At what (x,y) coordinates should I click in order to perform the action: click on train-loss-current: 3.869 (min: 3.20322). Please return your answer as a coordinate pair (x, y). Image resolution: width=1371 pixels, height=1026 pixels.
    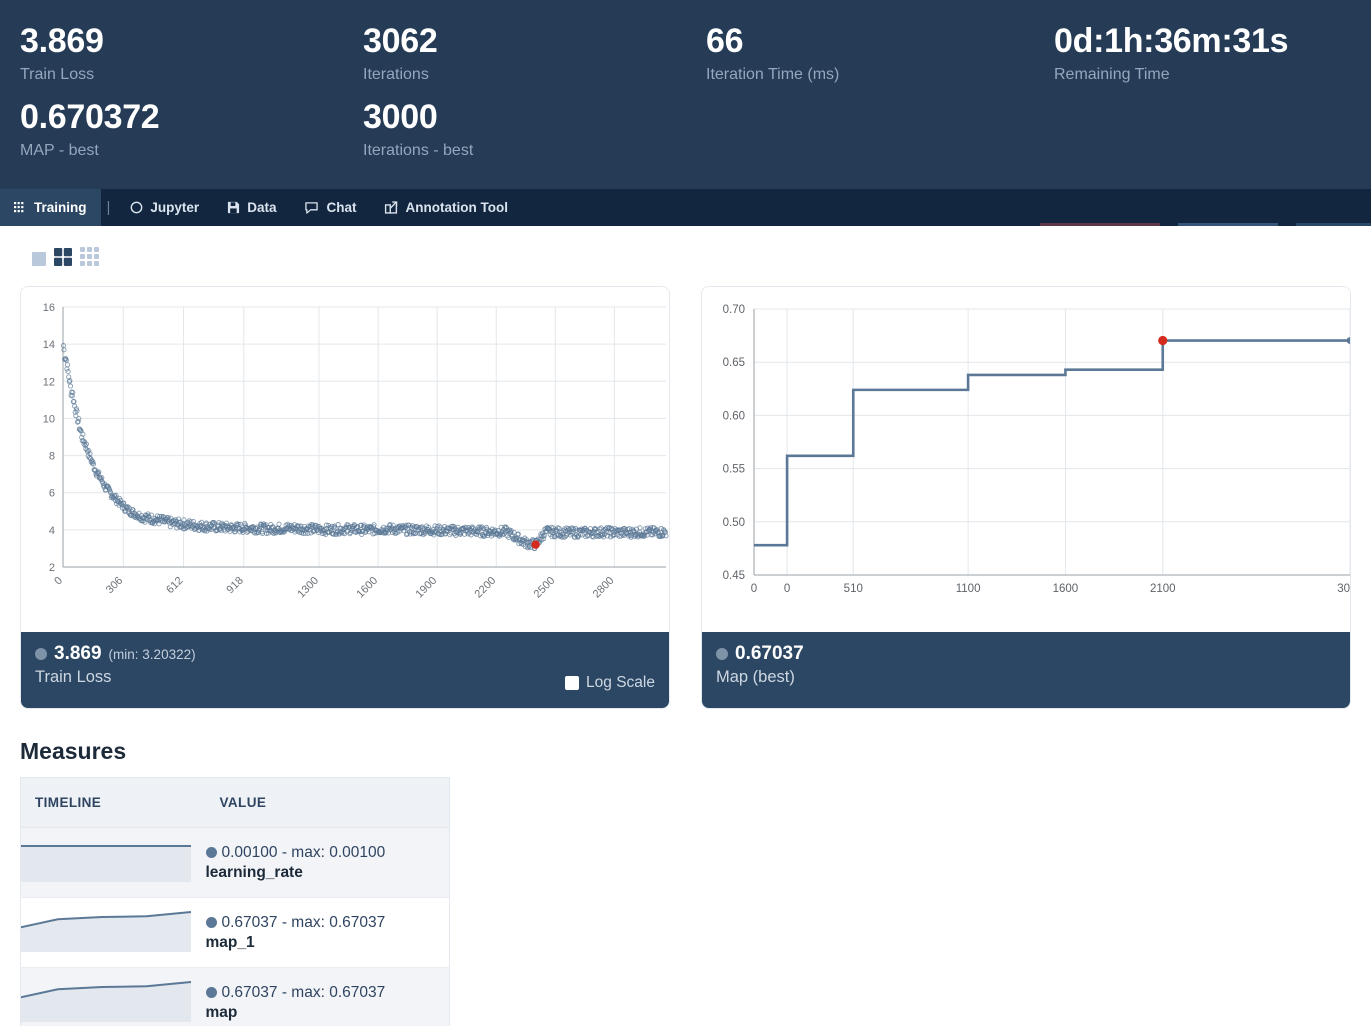
    Looking at the image, I should click on (345, 654).